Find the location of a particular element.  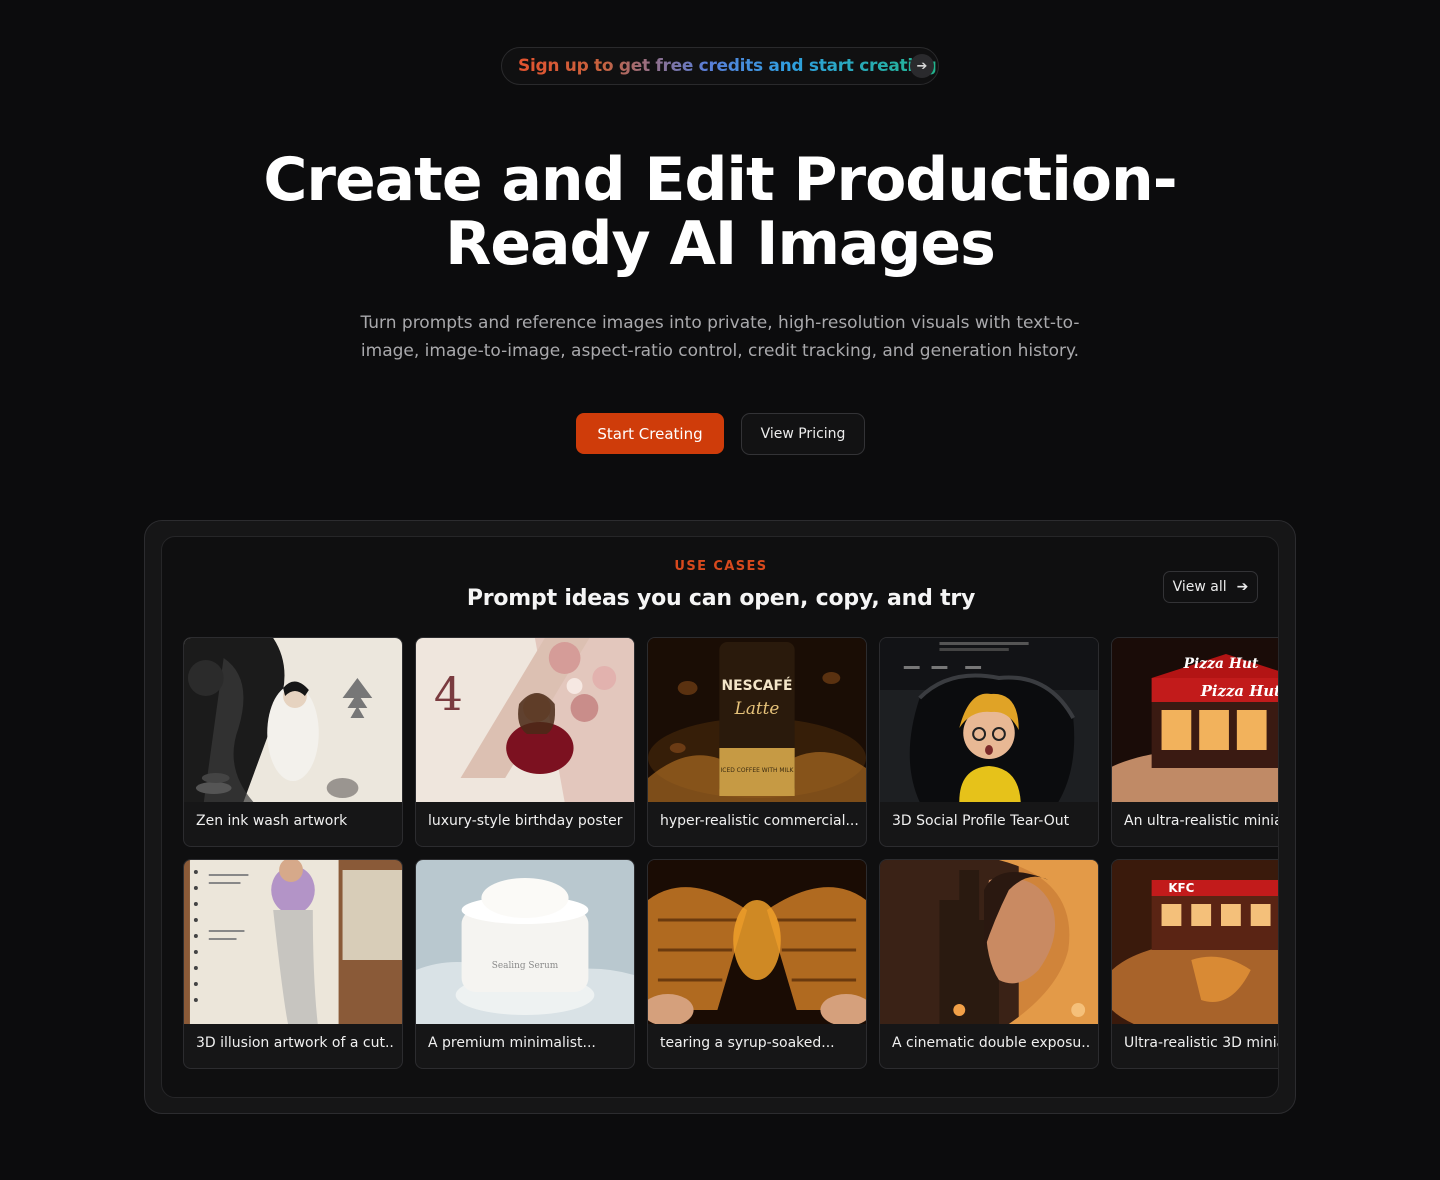

notebook-illusion-thumbnail is located at coordinates (293, 942).